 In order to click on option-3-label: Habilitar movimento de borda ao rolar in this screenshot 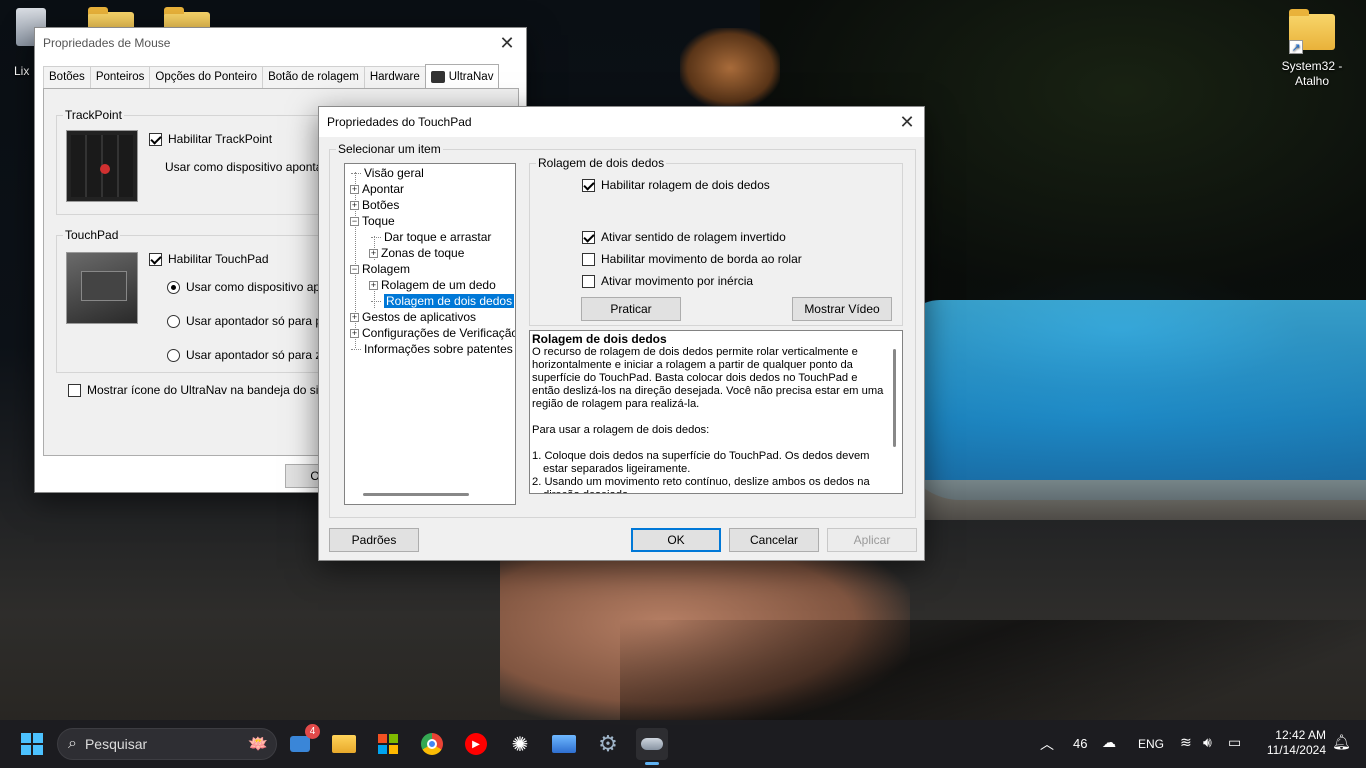, I will do `click(701, 259)`.